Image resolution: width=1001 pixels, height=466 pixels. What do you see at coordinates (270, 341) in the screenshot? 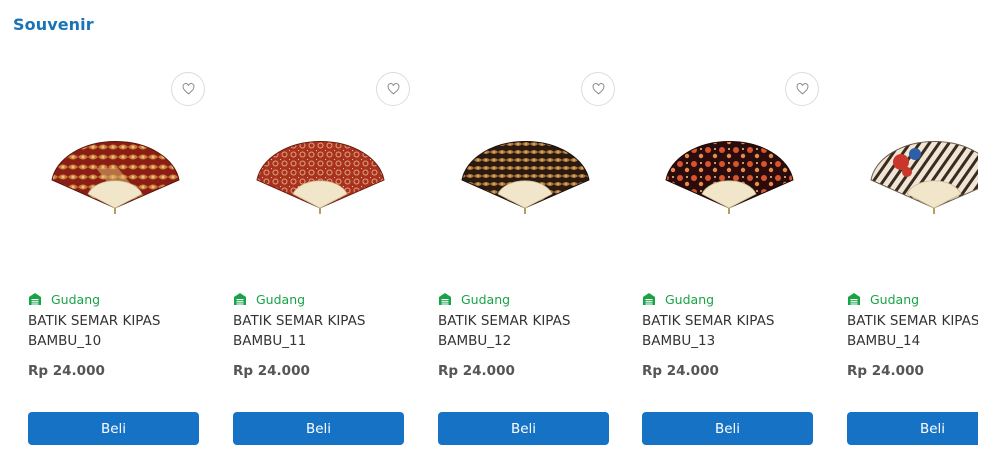
I see `product-name-line: BAMBU_11` at bounding box center [270, 341].